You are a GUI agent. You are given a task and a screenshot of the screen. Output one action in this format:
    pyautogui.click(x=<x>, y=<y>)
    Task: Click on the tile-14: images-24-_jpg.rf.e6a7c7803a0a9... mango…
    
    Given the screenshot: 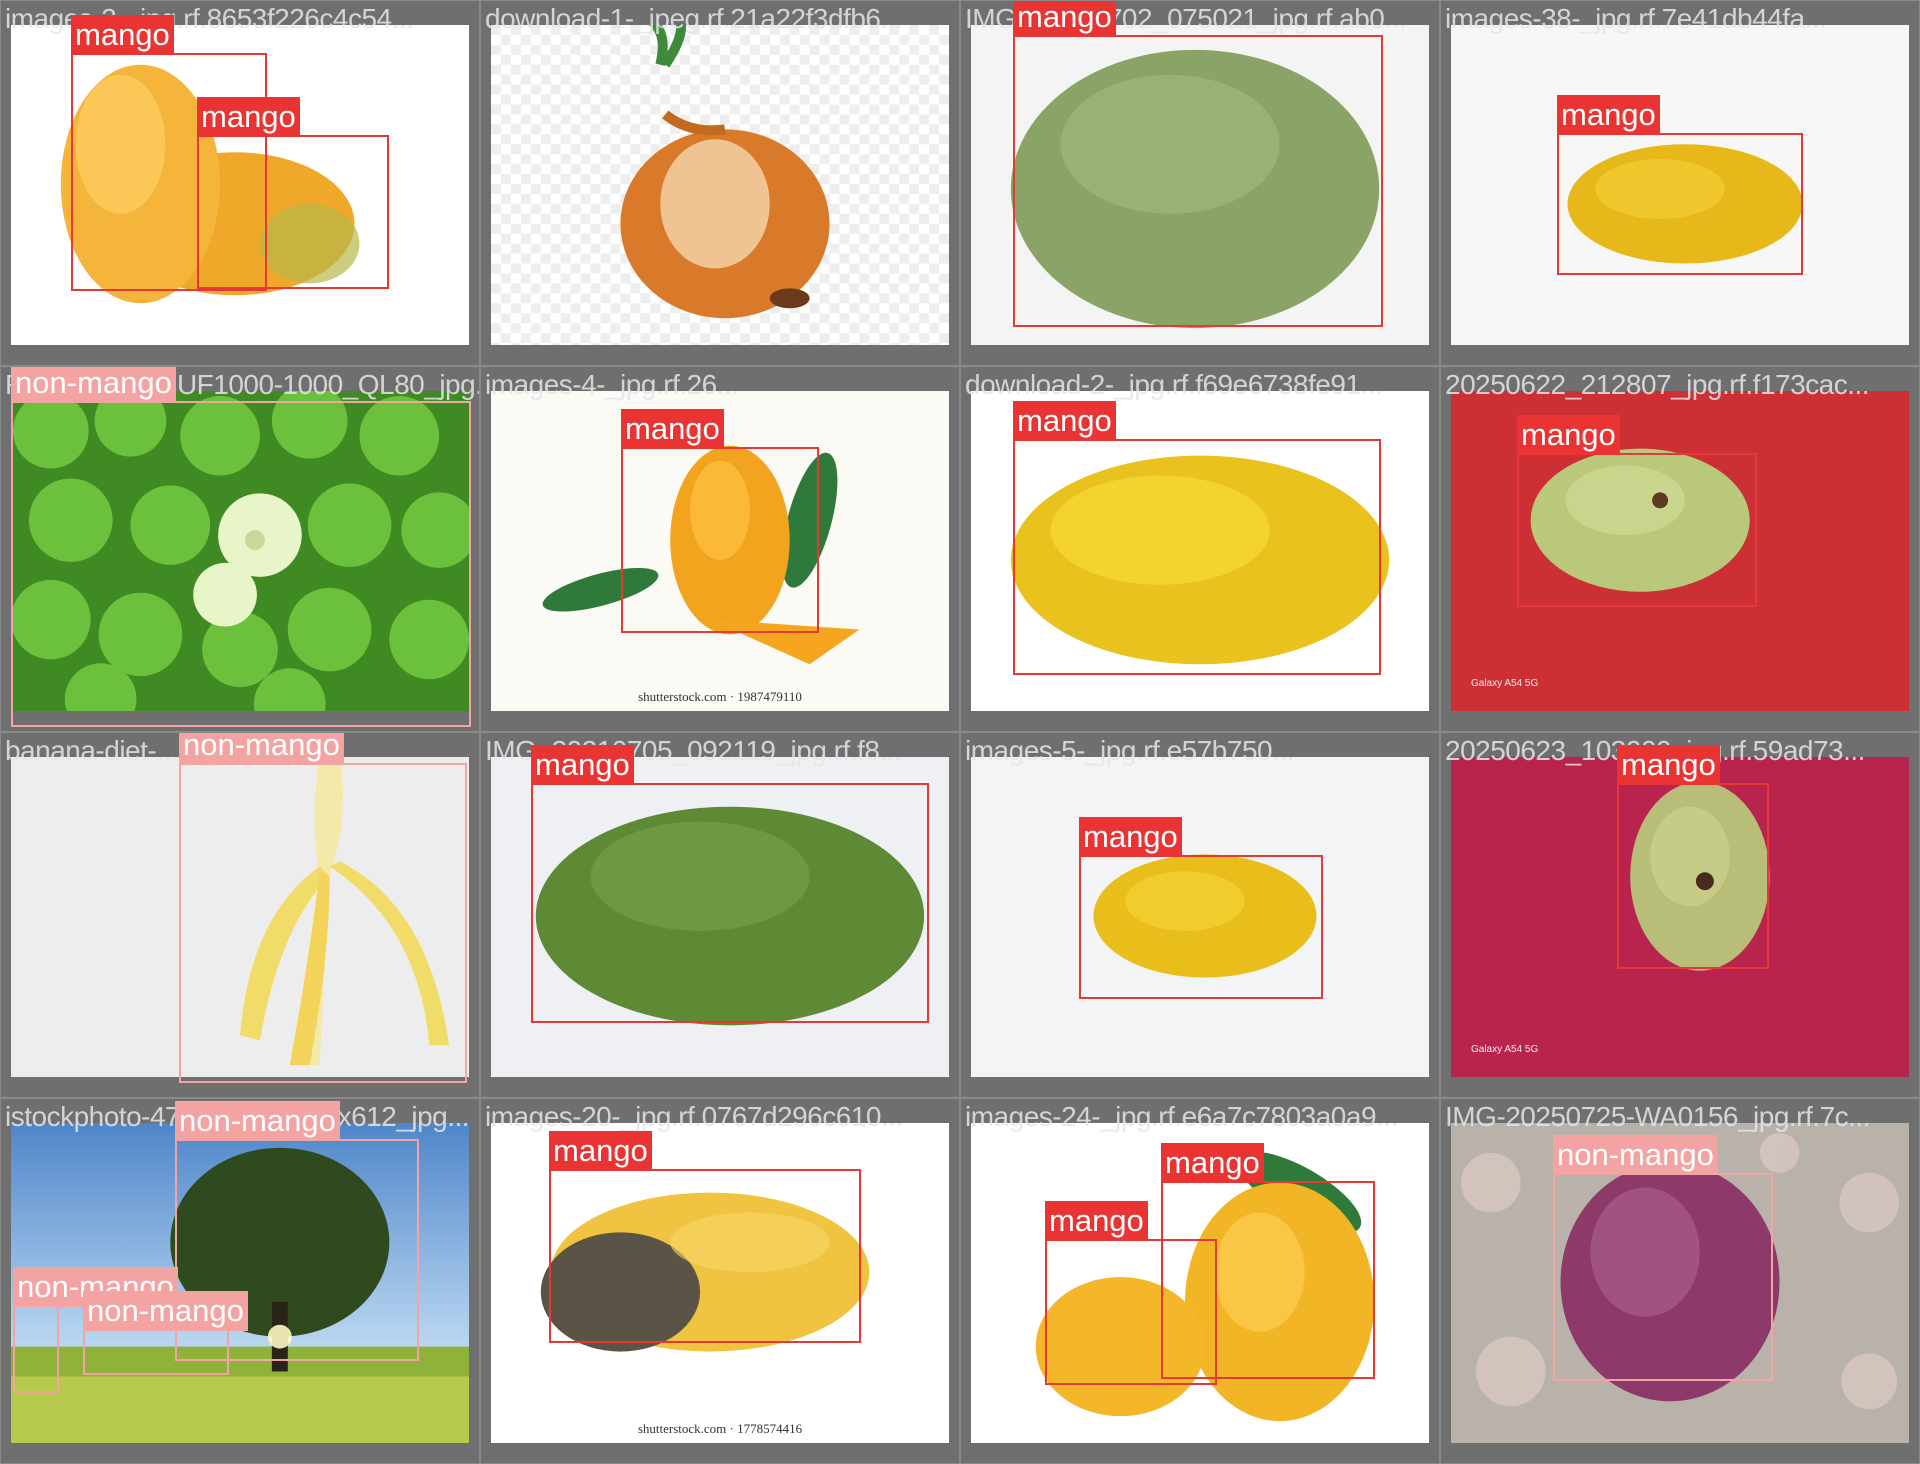 What is the action you would take?
    pyautogui.click(x=1200, y=1281)
    